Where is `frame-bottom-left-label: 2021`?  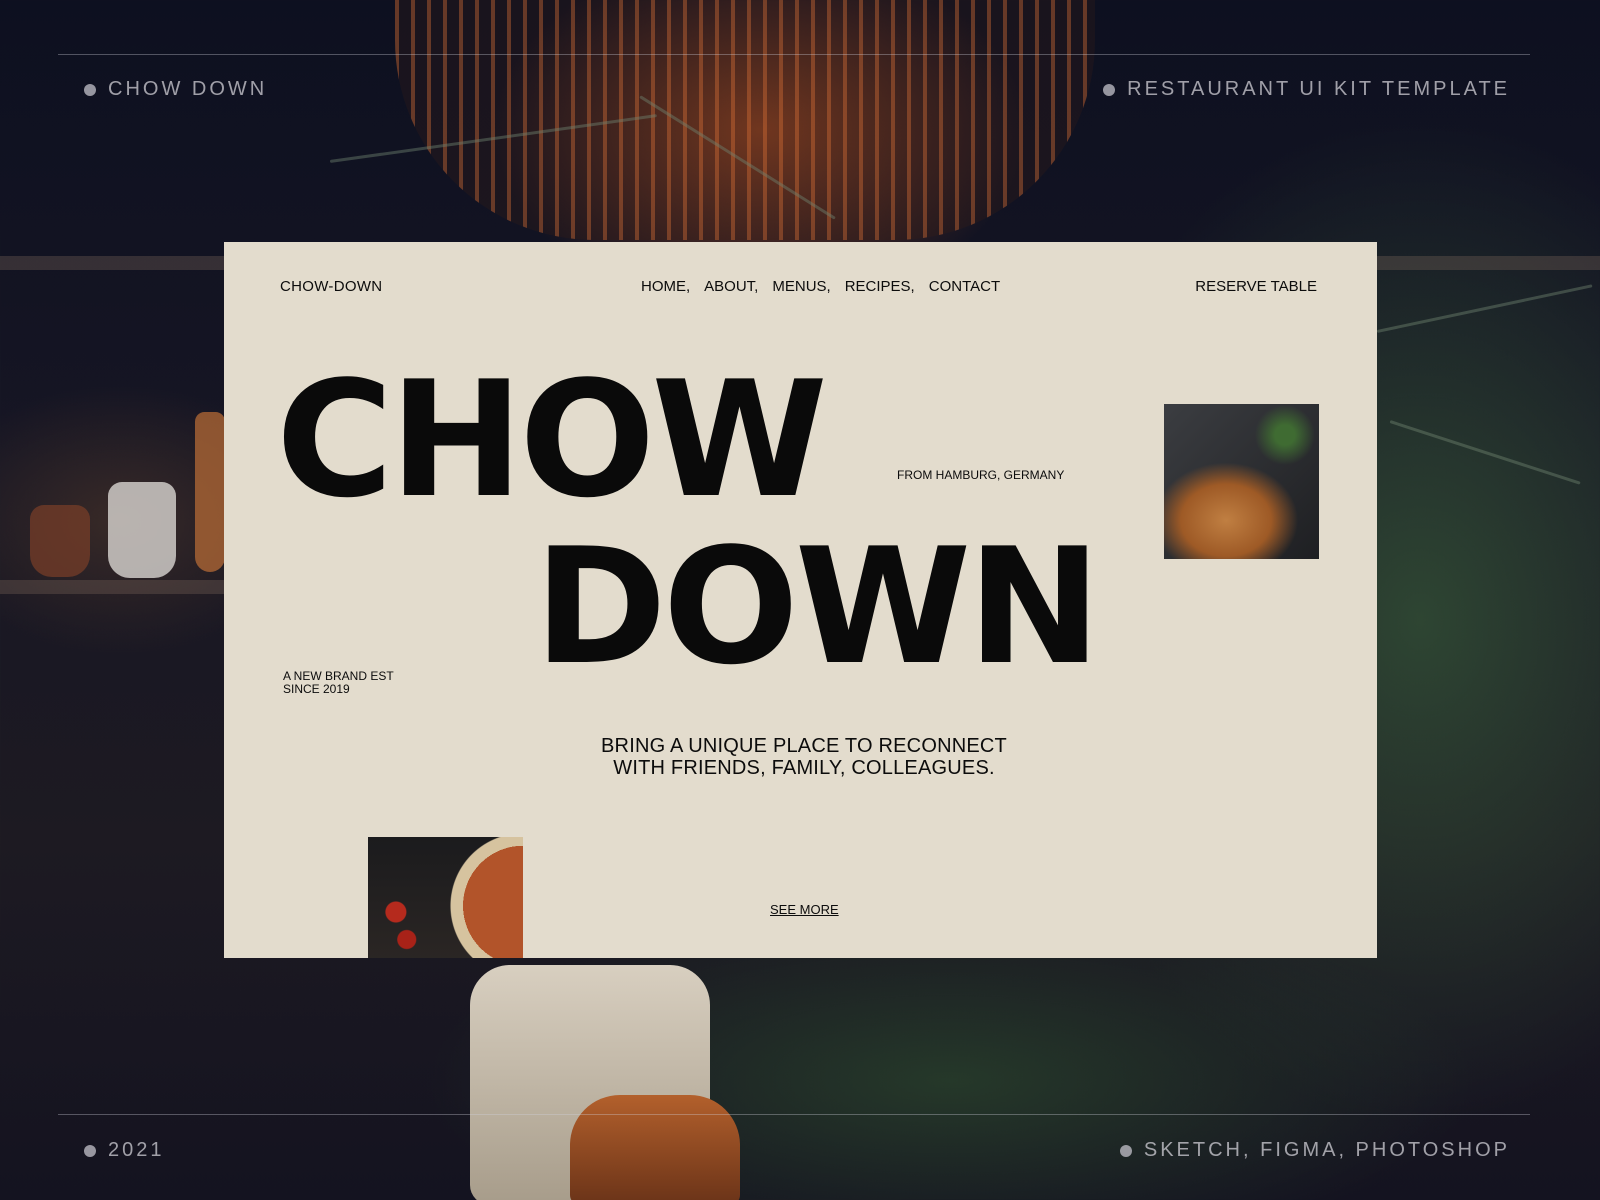
frame-bottom-left-label: 2021 is located at coordinates (124, 1150).